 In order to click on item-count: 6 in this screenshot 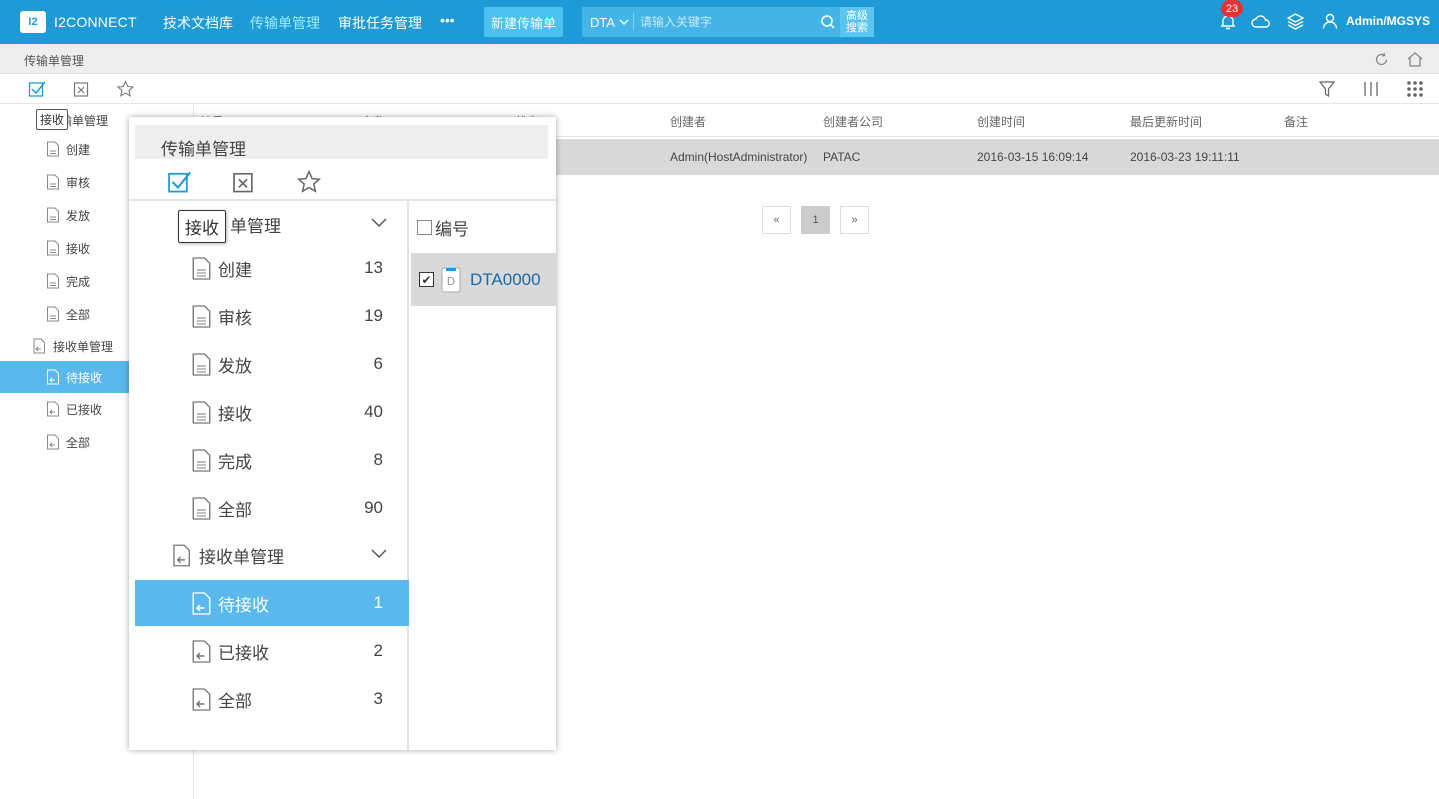, I will do `click(378, 363)`.